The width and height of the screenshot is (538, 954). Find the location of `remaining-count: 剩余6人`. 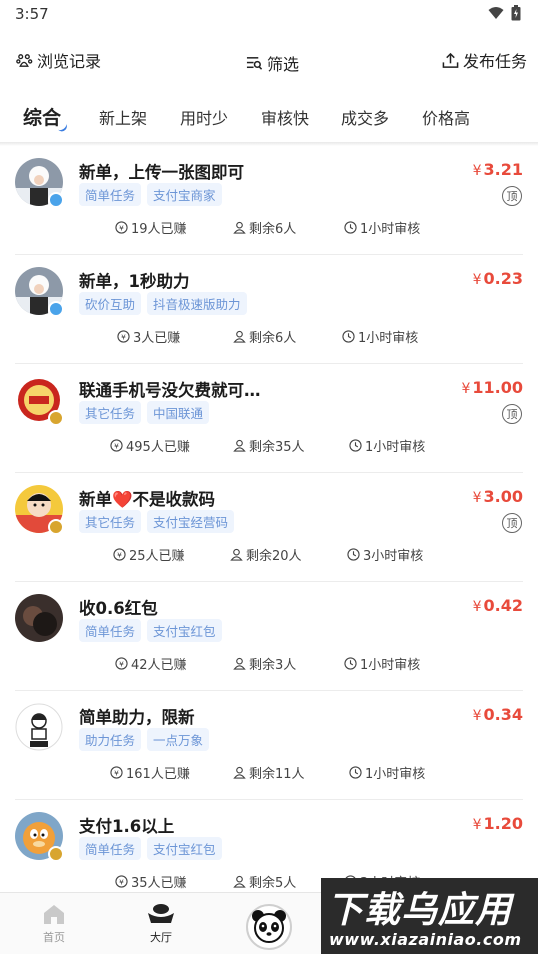

remaining-count: 剩余6人 is located at coordinates (264, 227).